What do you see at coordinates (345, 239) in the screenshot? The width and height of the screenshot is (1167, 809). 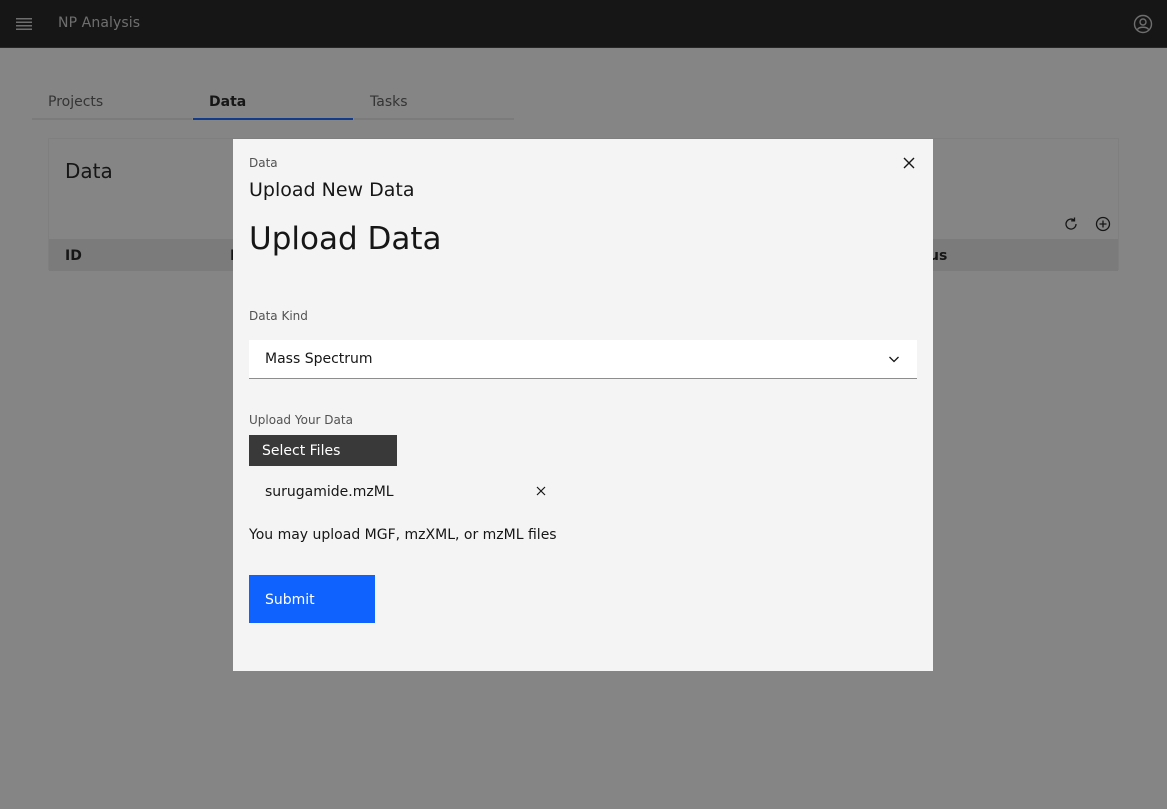 I see `form-title: Upload Data` at bounding box center [345, 239].